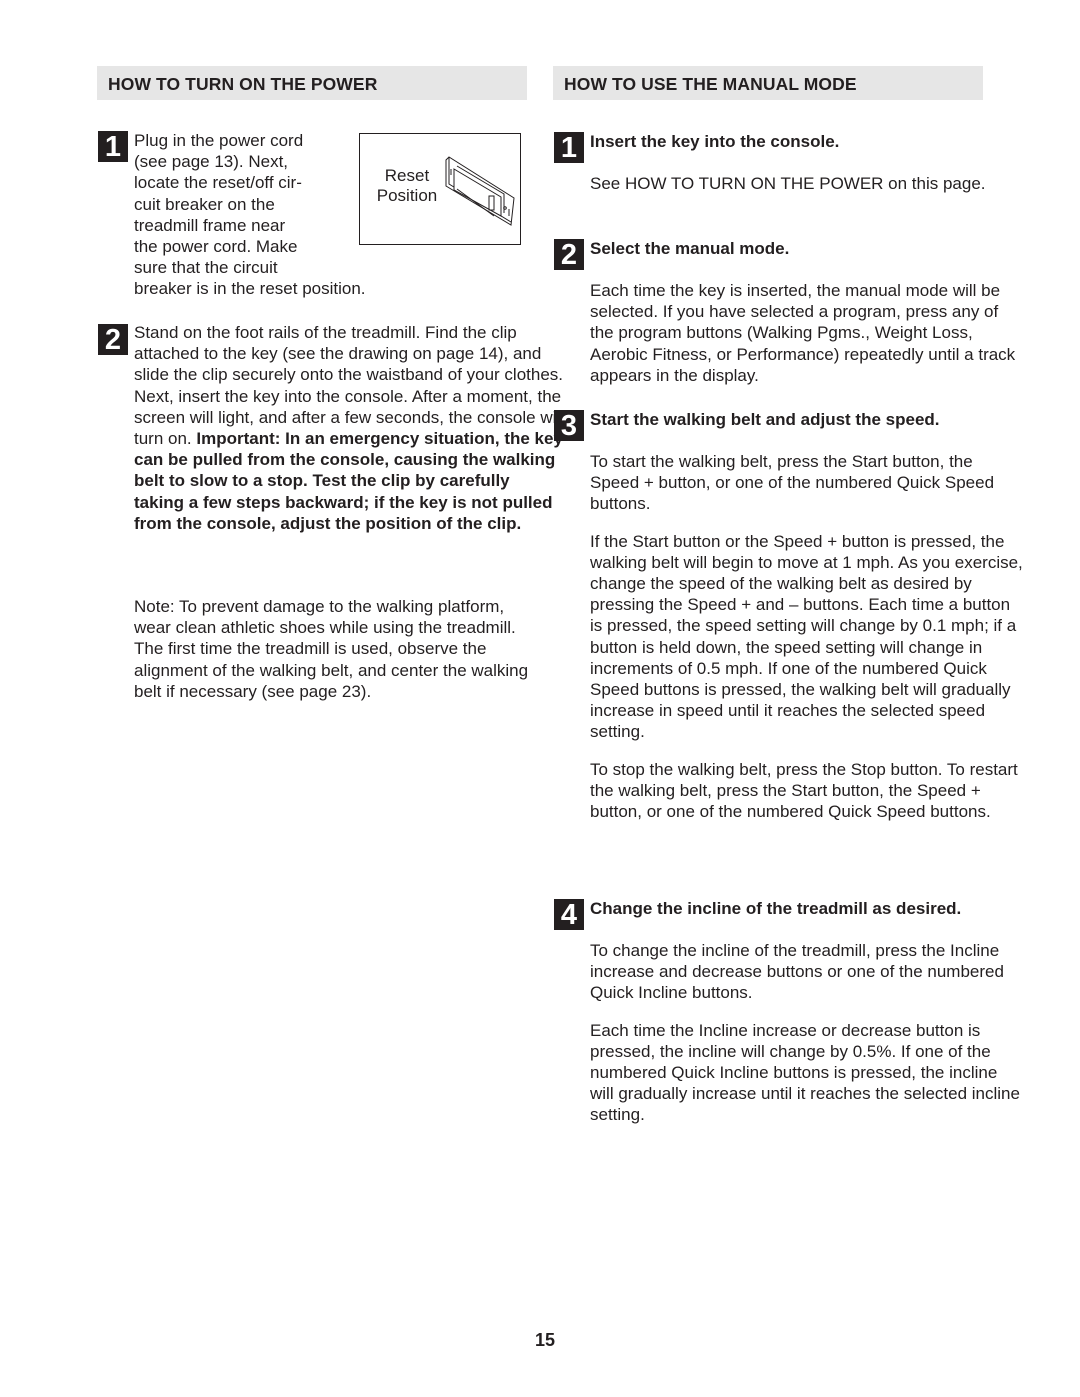  I want to click on text-line: cuit breaker on the, so click(204, 204).